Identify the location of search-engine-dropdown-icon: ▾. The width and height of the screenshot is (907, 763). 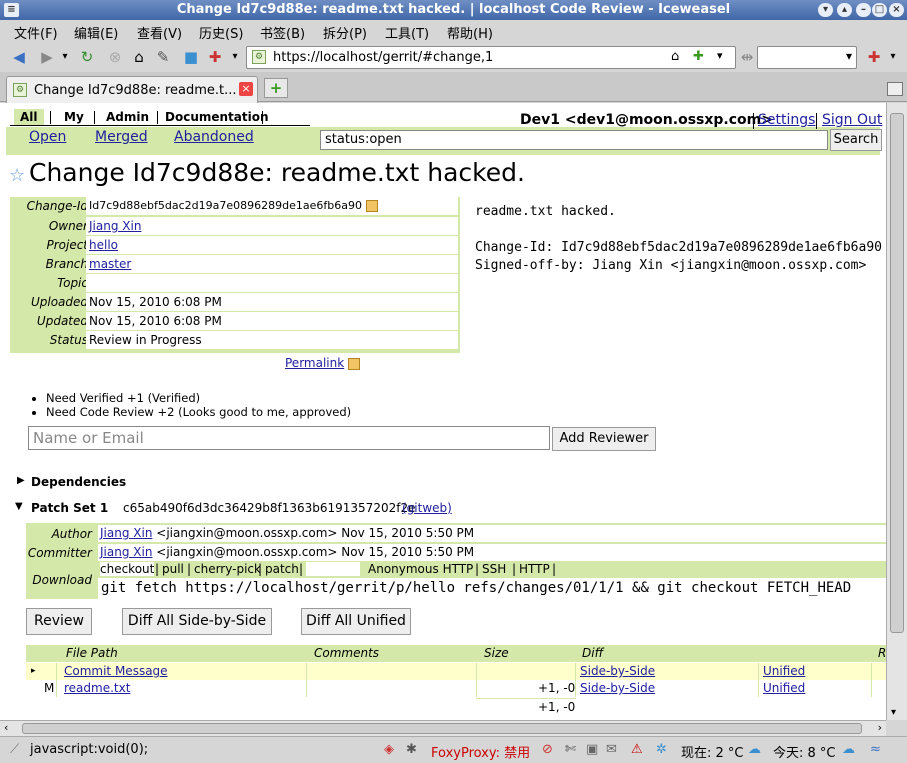
(849, 56).